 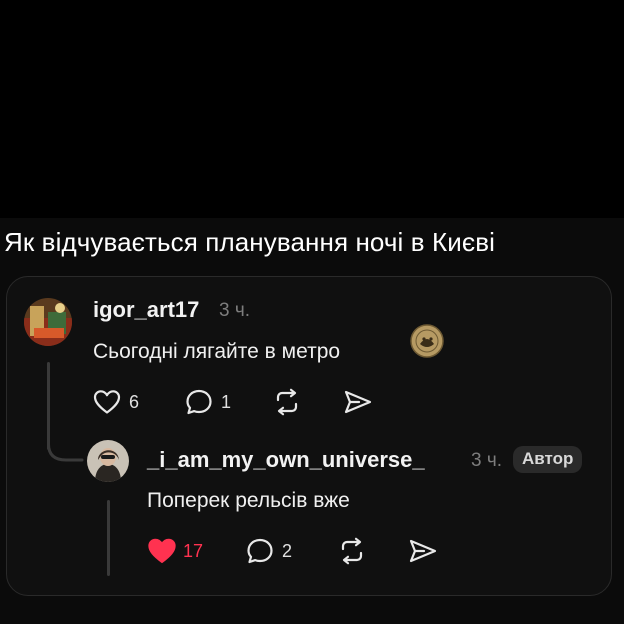 What do you see at coordinates (193, 551) in the screenshot?
I see `reply-like-count: 17` at bounding box center [193, 551].